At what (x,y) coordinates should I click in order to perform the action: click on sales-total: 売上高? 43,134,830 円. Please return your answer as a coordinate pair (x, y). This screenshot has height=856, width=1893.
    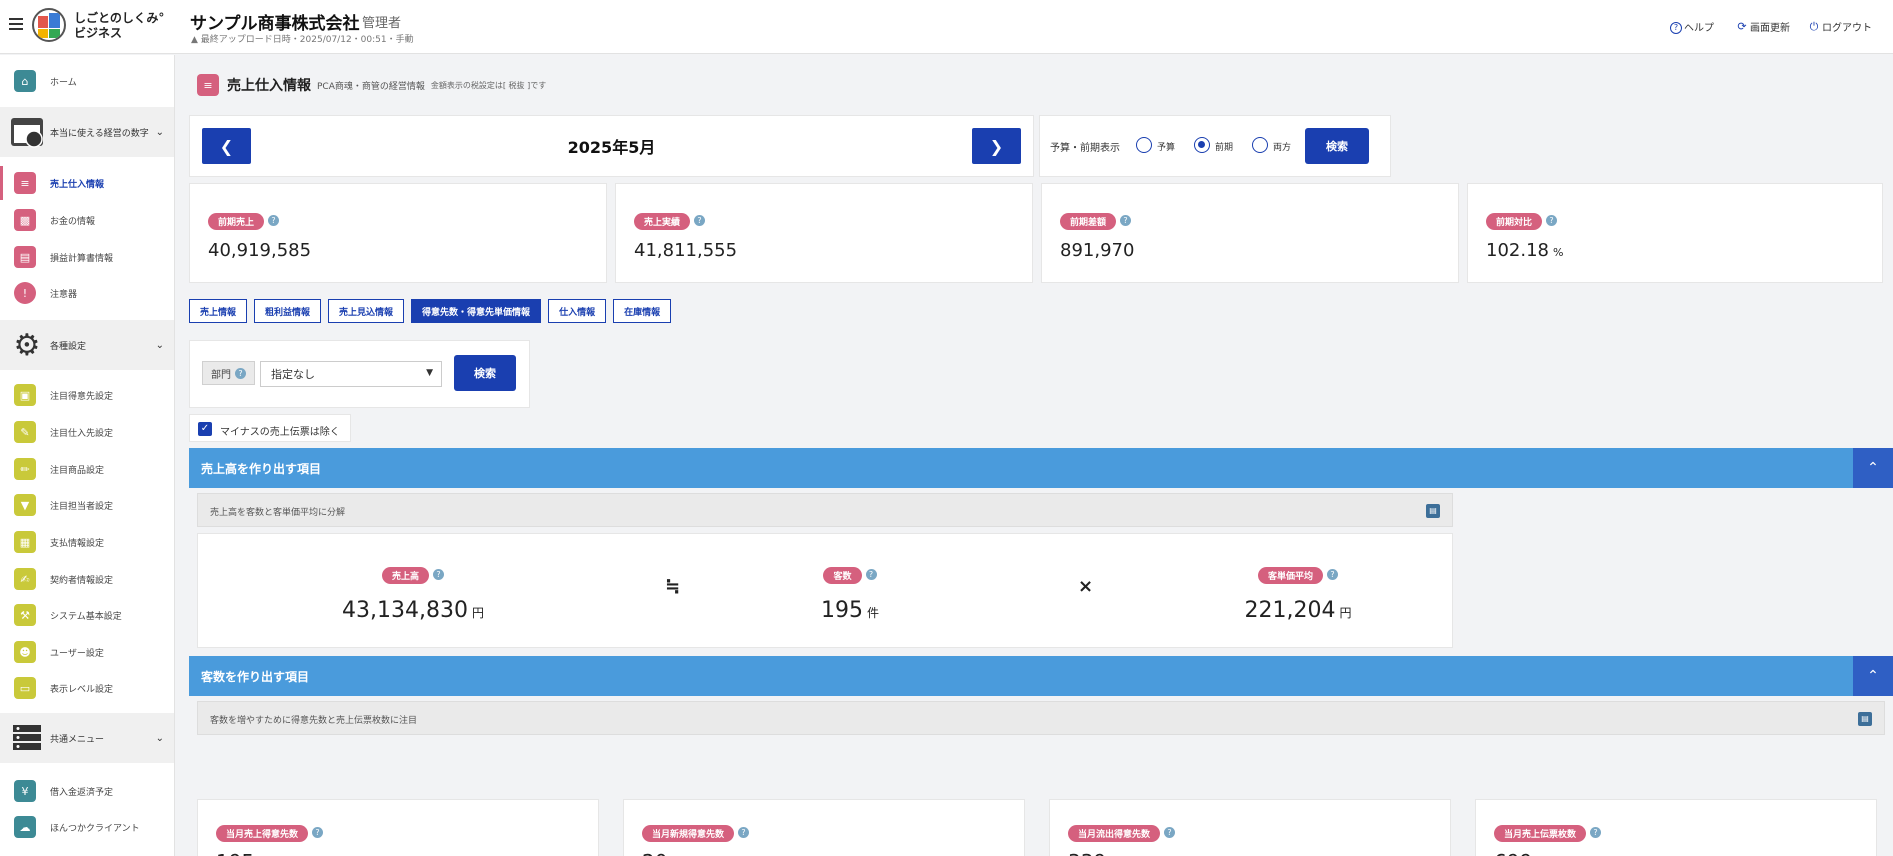
    Looking at the image, I should click on (413, 593).